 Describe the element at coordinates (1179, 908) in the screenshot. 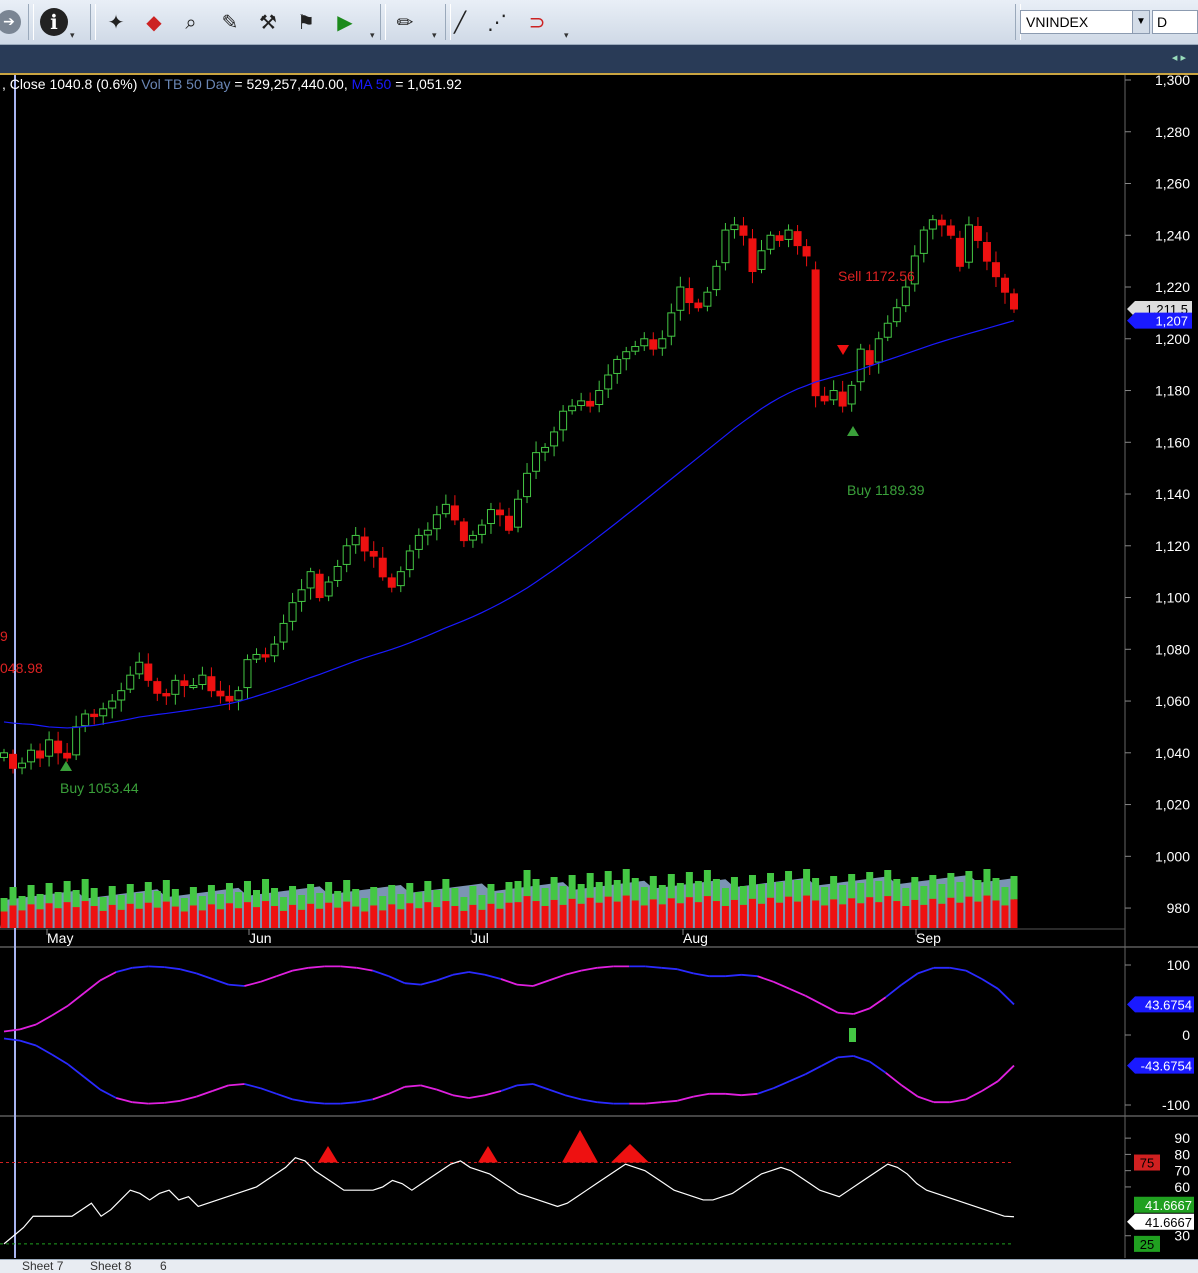

I see `price-tick-label: 980` at that location.